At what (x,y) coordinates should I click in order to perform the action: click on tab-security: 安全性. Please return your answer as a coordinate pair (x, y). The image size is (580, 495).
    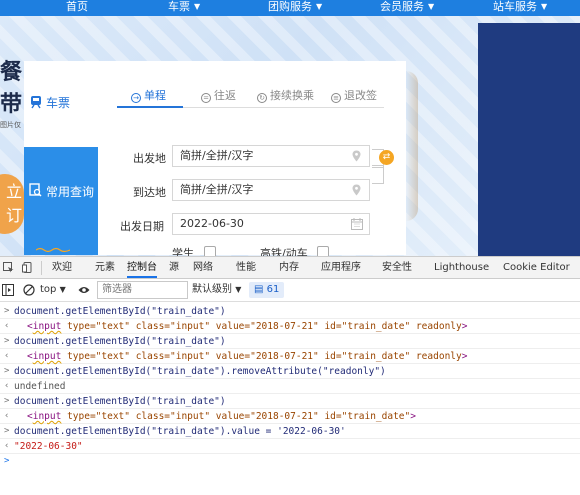
    Looking at the image, I should click on (397, 267).